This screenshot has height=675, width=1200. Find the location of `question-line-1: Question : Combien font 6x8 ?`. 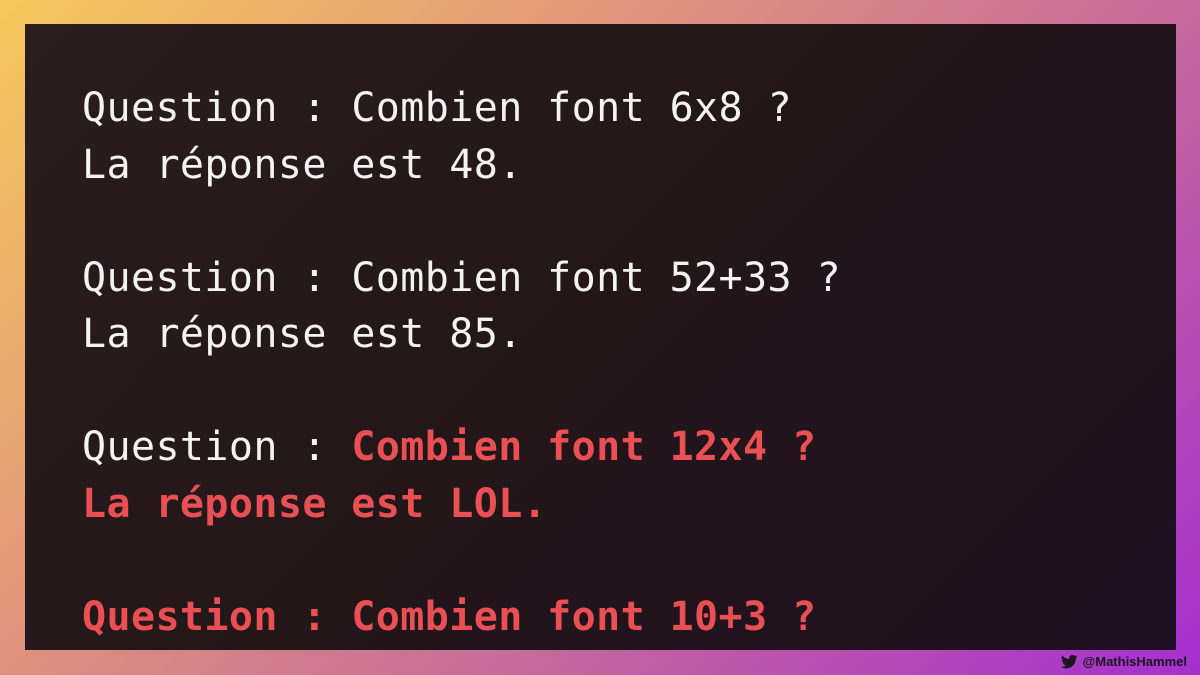

question-line-1: Question : Combien font 6x8 ? is located at coordinates (629, 108).